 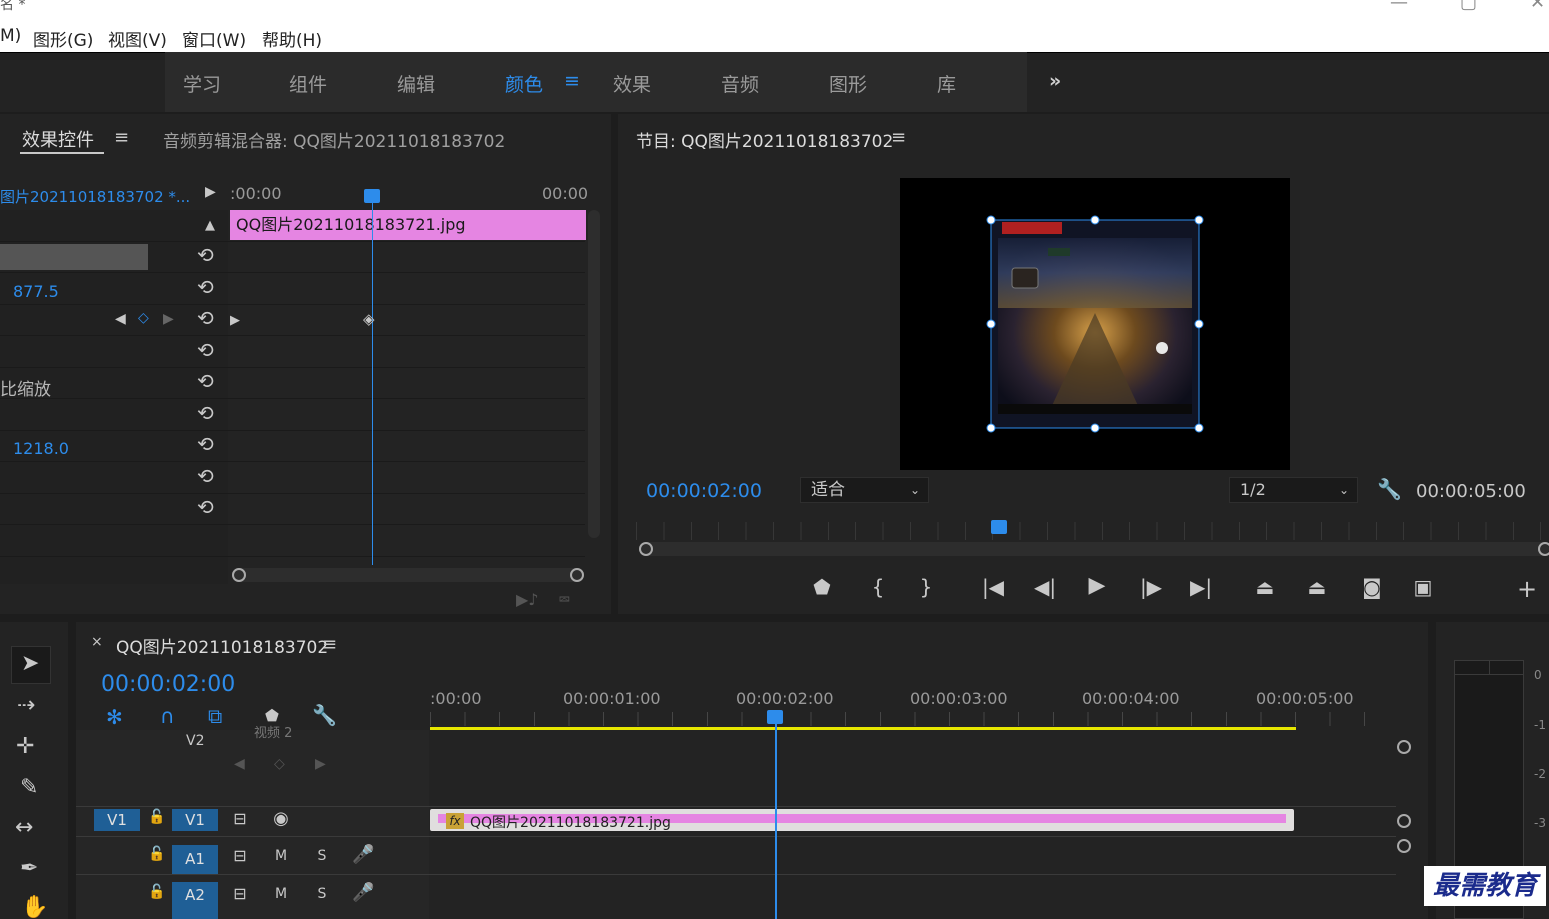 I want to click on track-divider-handle, so click(x=1404, y=821).